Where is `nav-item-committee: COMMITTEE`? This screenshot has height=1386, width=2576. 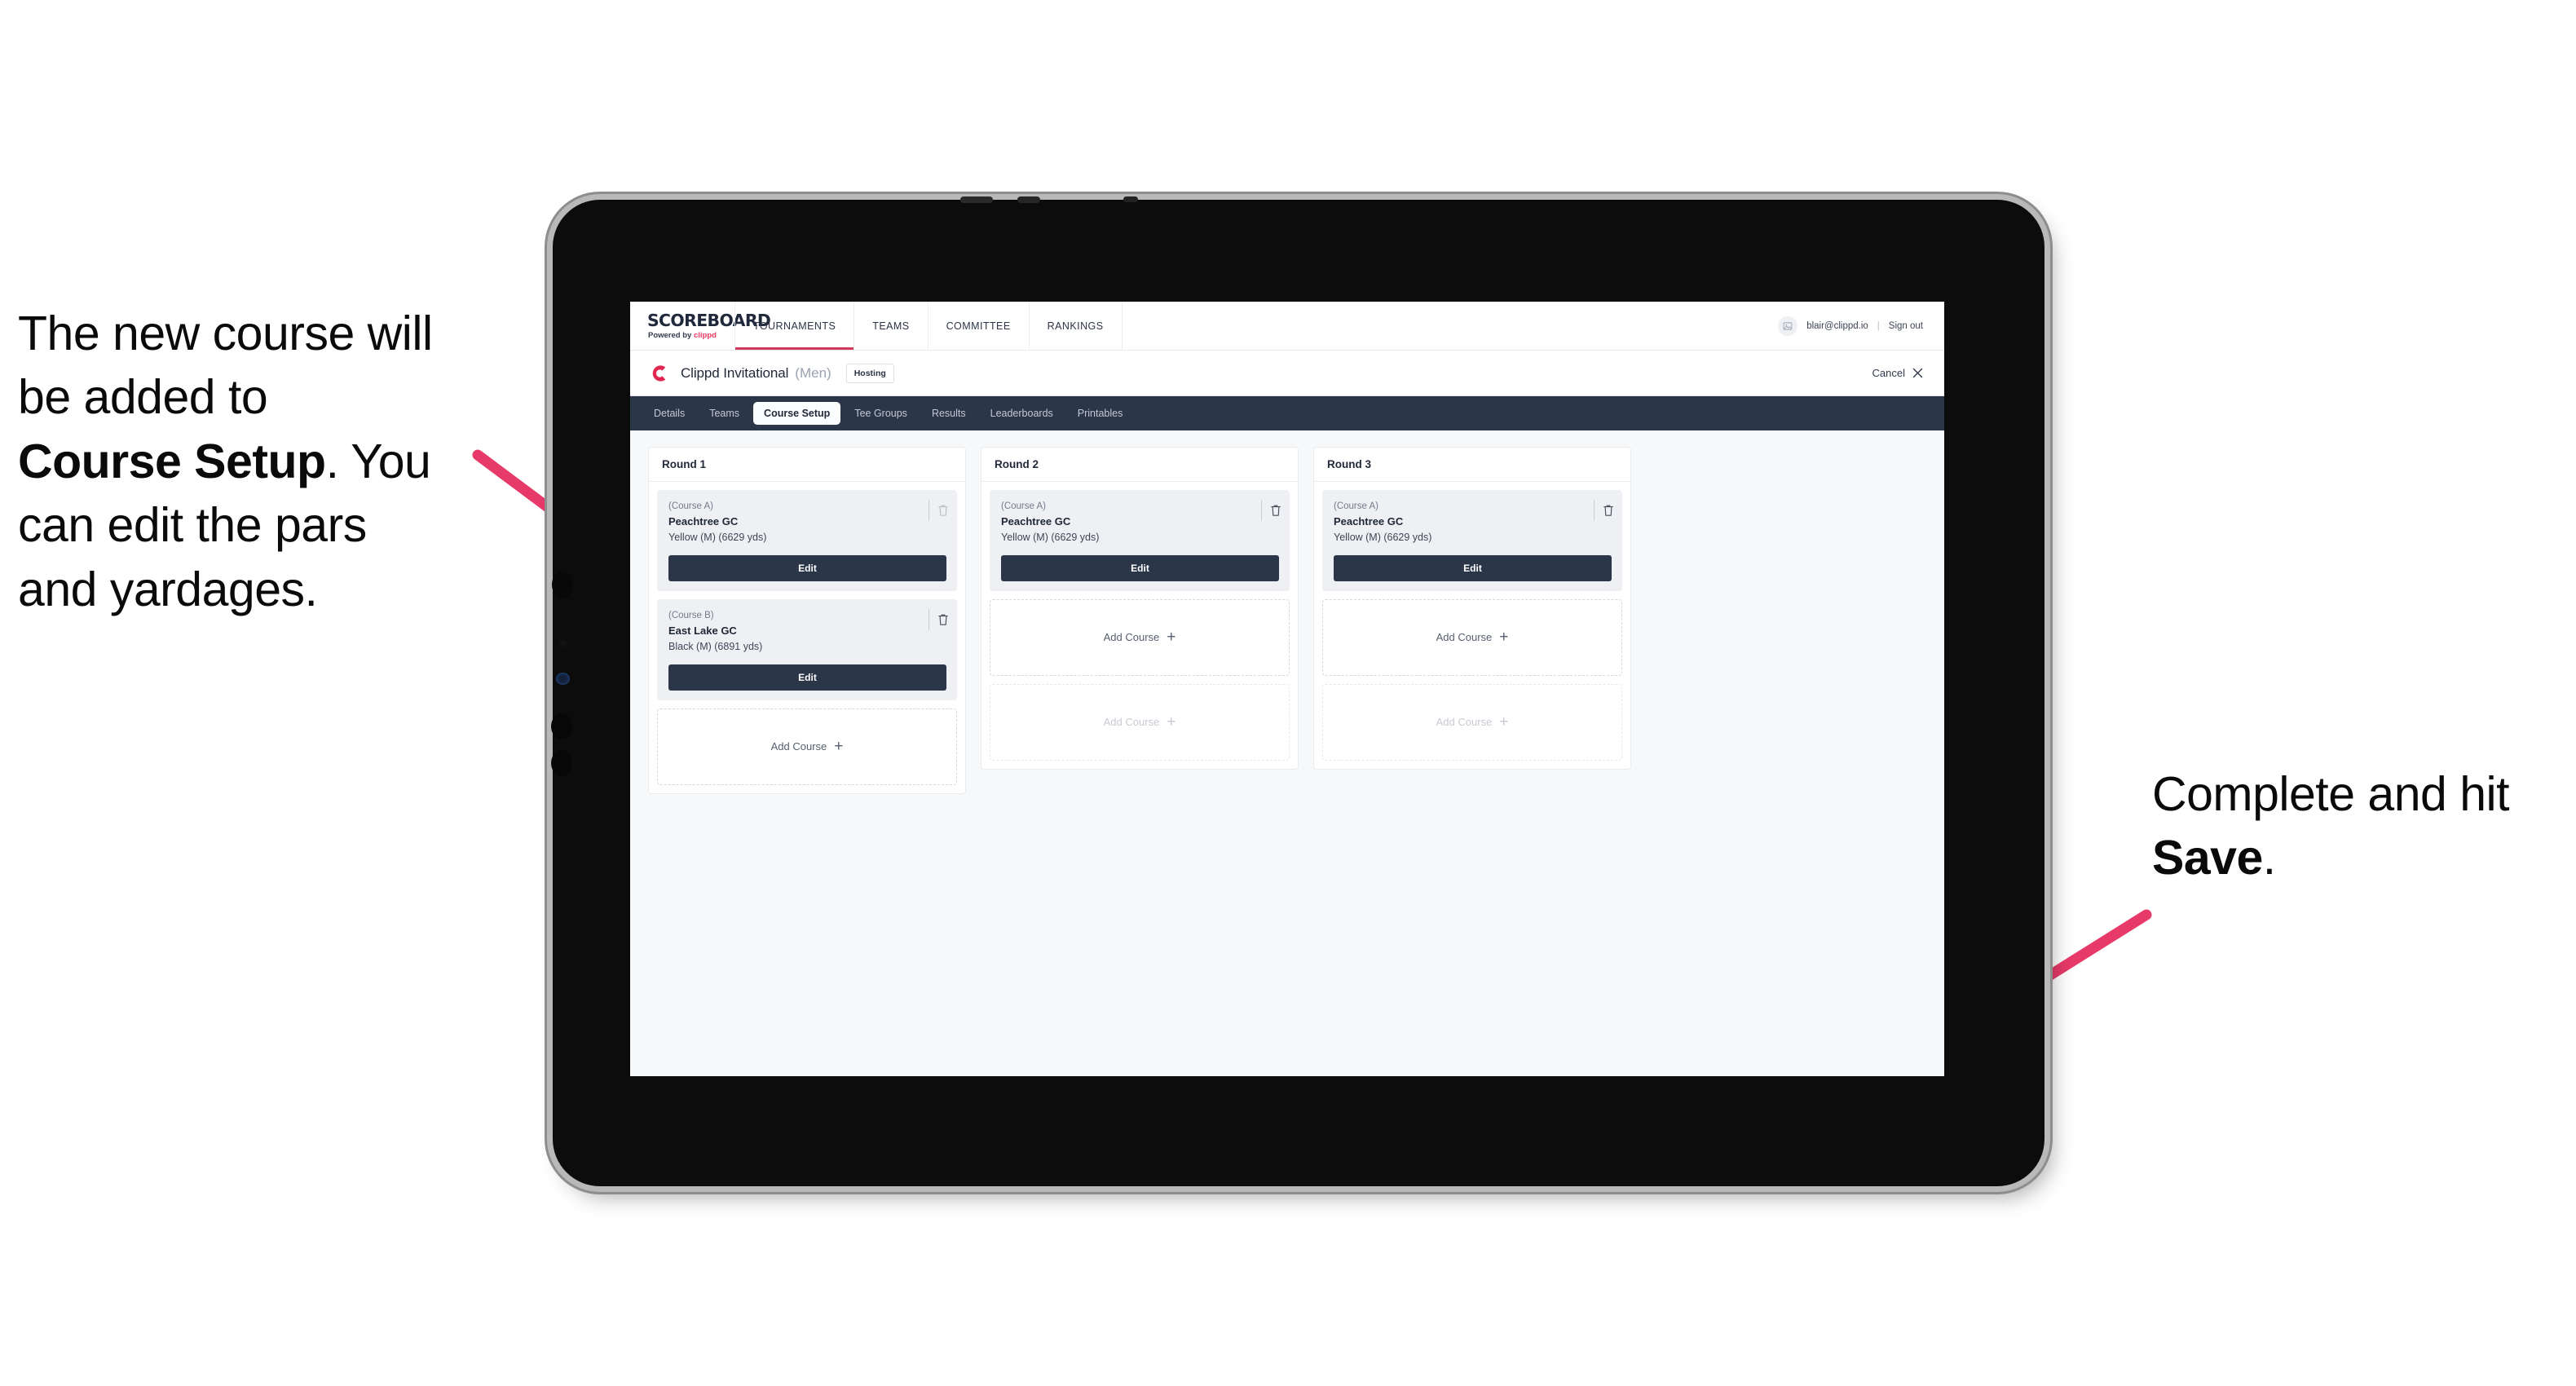 nav-item-committee: COMMITTEE is located at coordinates (978, 326).